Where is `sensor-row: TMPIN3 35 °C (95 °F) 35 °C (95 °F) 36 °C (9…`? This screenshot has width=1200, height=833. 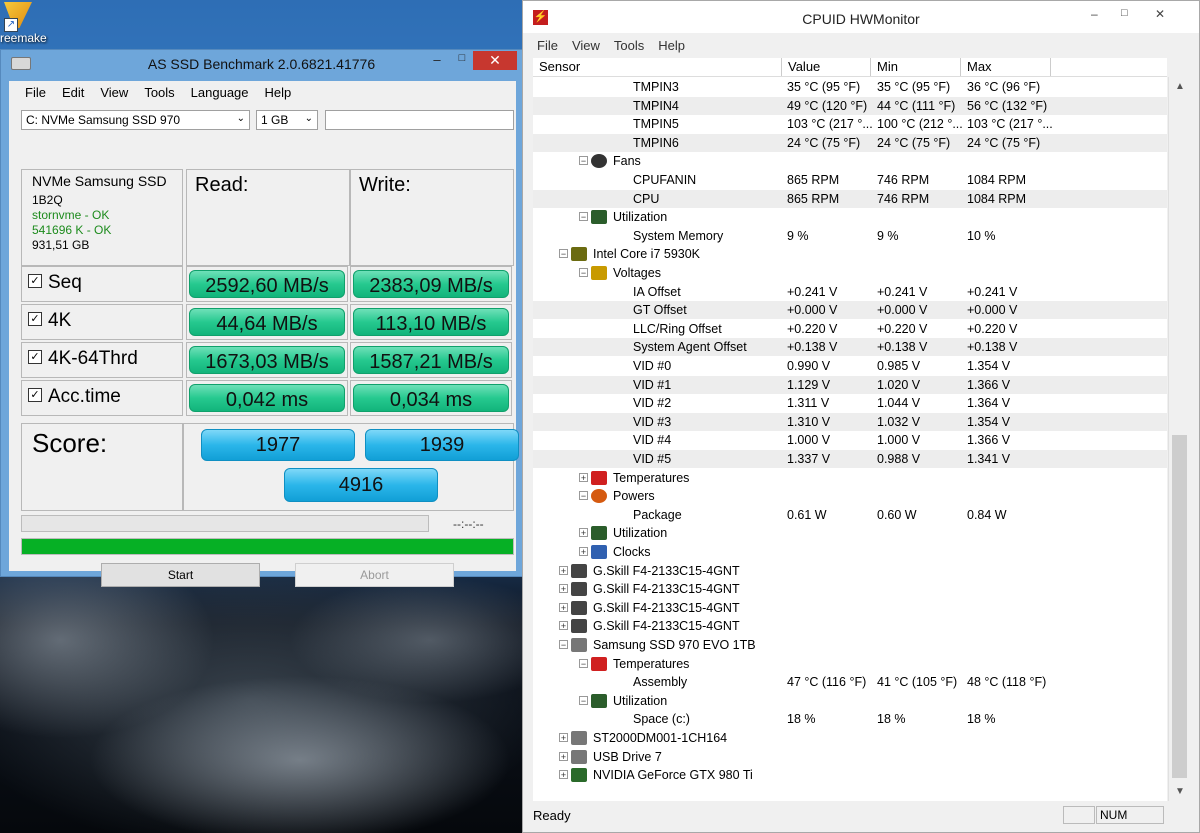 sensor-row: TMPIN3 35 °C (95 °F) 35 °C (95 °F) 36 °C (9… is located at coordinates (850, 87).